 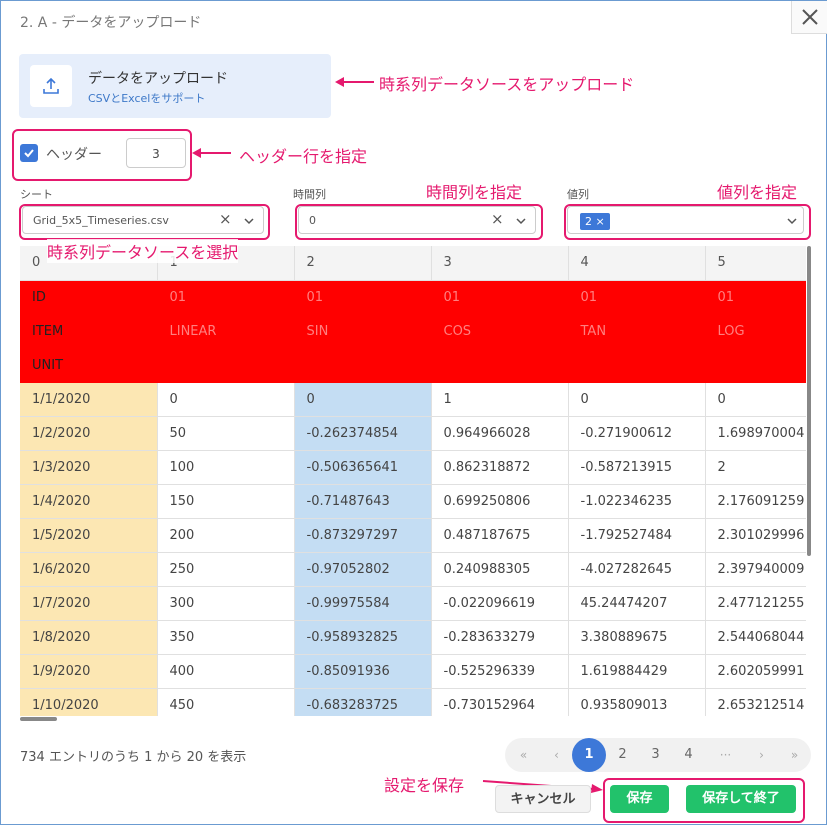 I want to click on table-cell: 45.24474207, so click(x=637, y=603).